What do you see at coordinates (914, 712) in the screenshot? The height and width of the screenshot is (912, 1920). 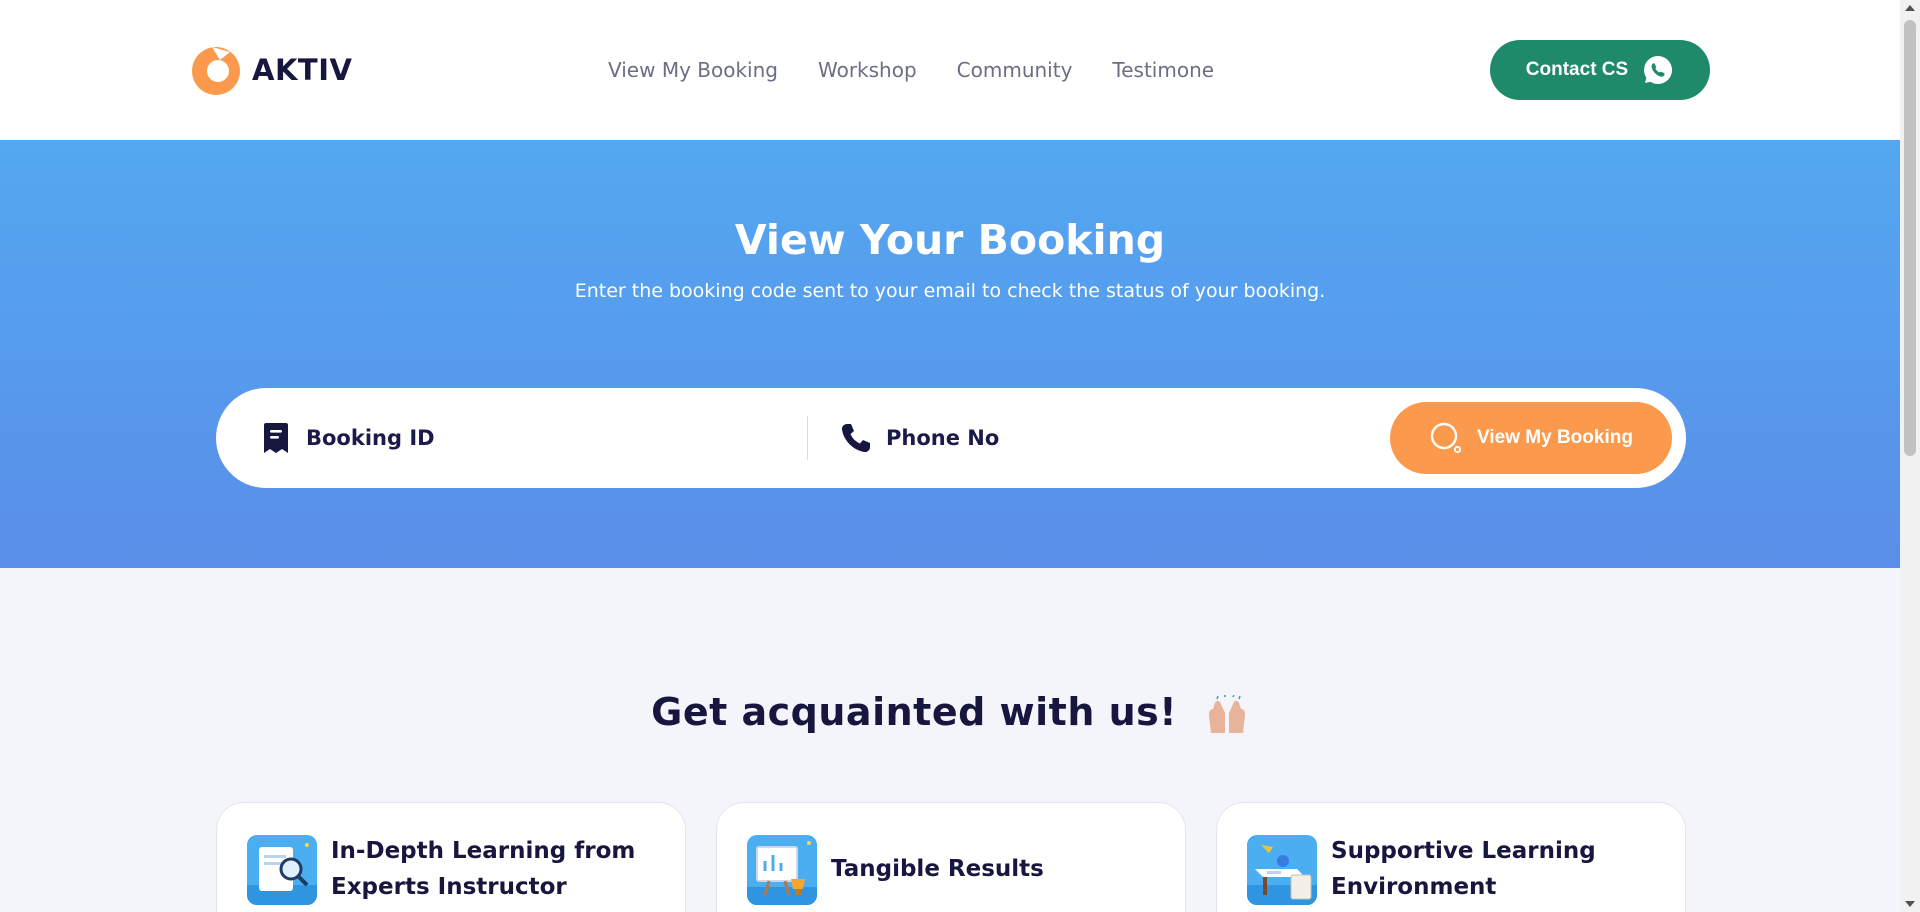 I see `section-title-text: Get acquainted with us!` at bounding box center [914, 712].